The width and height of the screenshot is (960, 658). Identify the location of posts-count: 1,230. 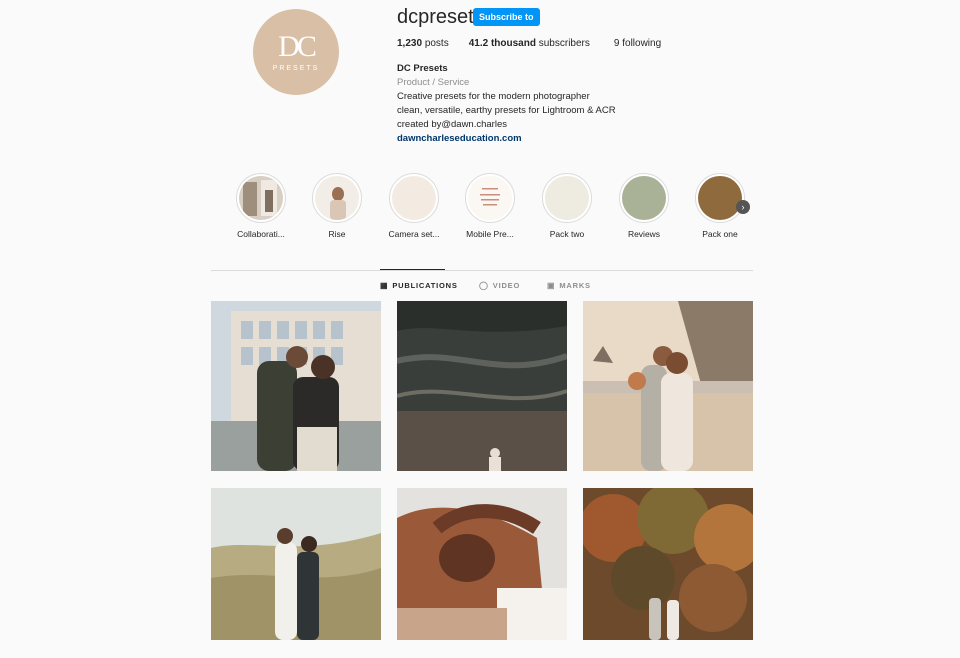
(410, 43).